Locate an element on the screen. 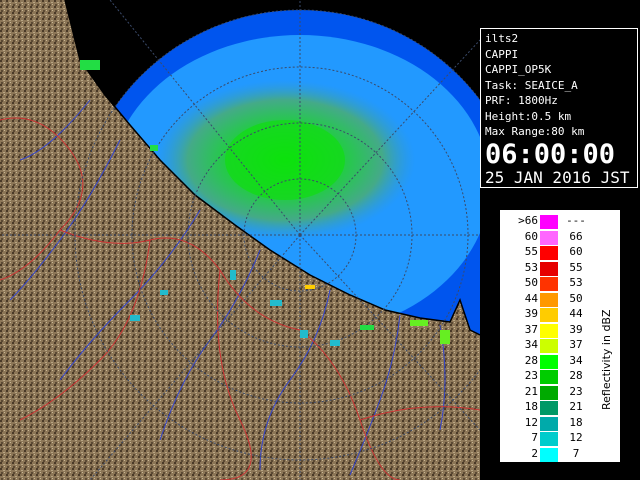 The image size is (640, 480). legend-row: 23 28 is located at coordinates (550, 377).